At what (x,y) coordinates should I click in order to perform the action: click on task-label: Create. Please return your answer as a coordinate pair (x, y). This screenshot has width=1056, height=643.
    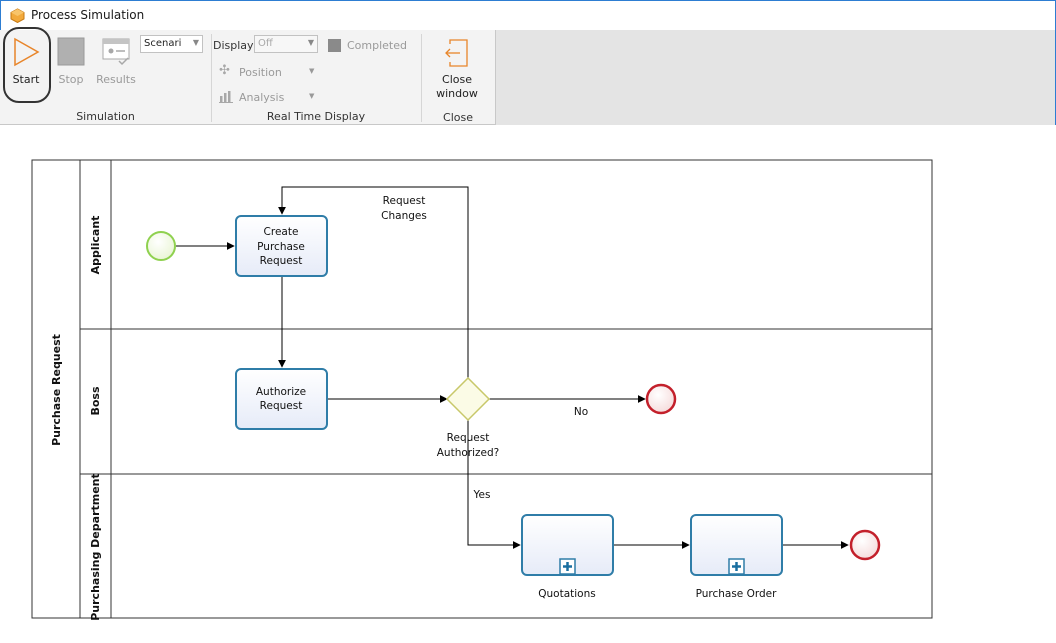
    Looking at the image, I should click on (281, 232).